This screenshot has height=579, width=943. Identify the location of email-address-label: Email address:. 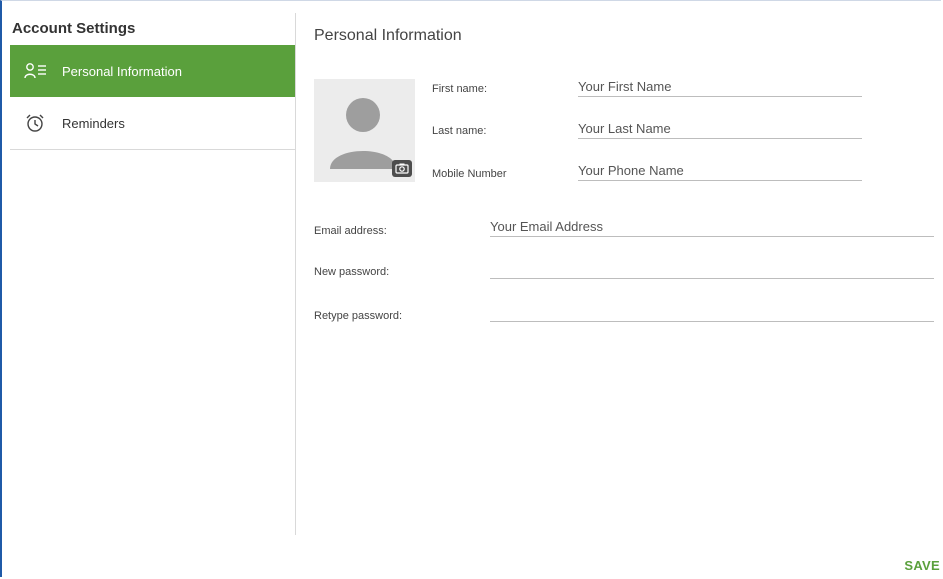
(350, 231).